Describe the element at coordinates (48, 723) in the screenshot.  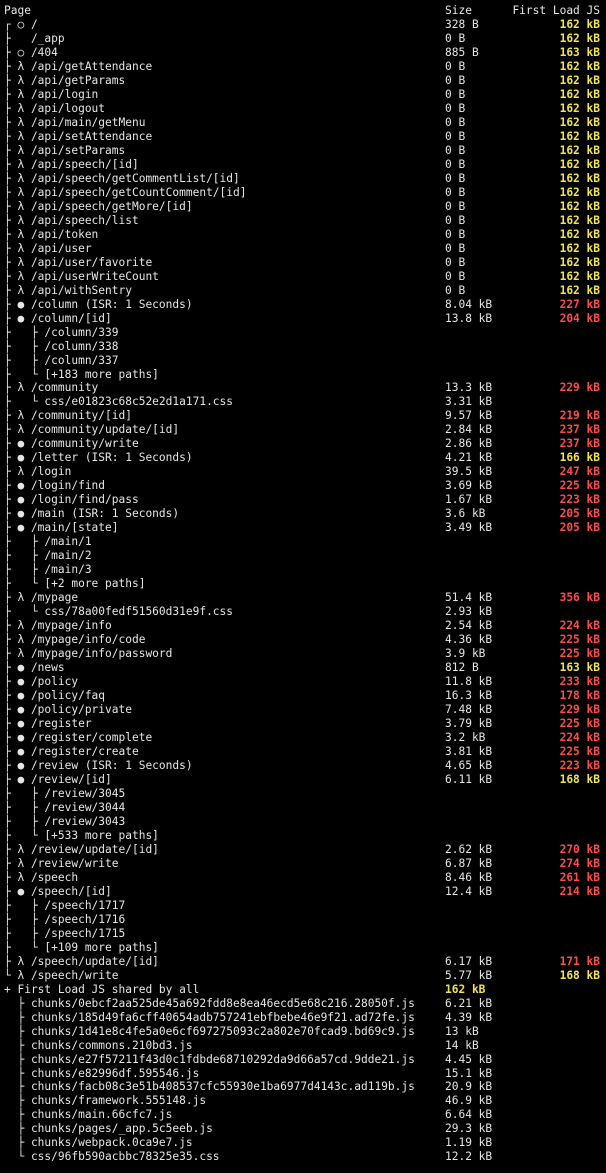
I see `route-path: ├ ● /register` at that location.